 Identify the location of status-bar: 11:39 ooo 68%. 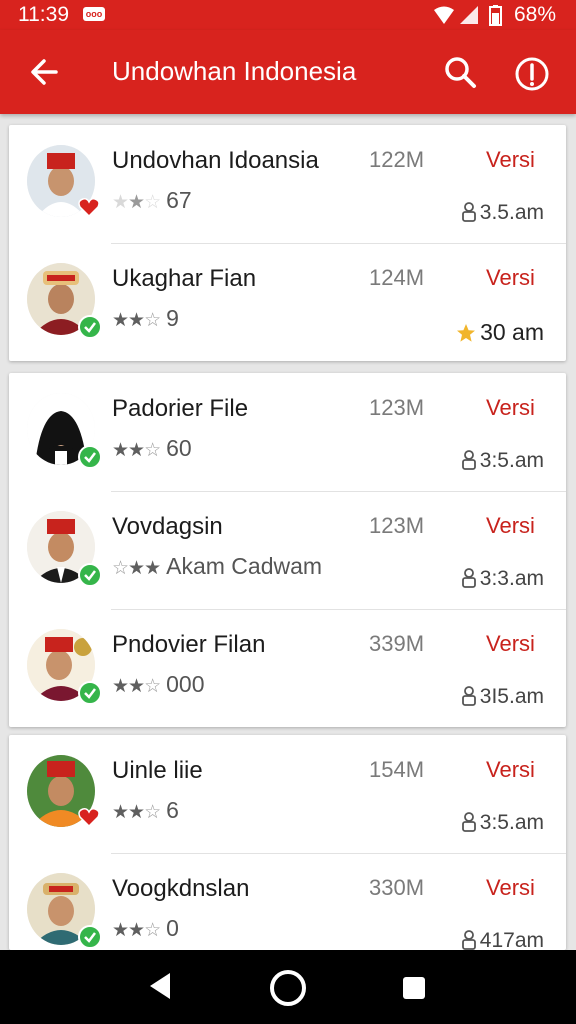
(288, 15).